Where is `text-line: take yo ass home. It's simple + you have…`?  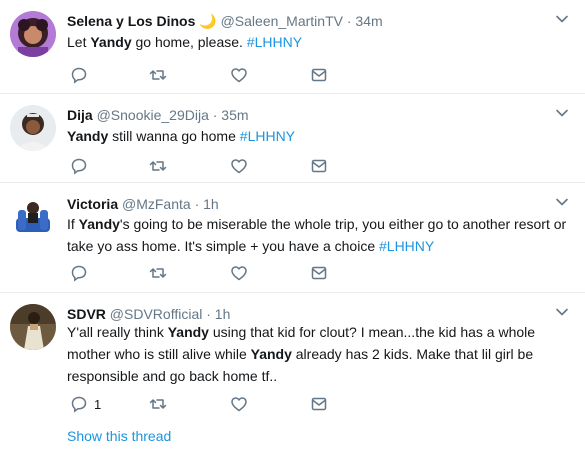 text-line: take yo ass home. It's simple + you have… is located at coordinates (324, 246).